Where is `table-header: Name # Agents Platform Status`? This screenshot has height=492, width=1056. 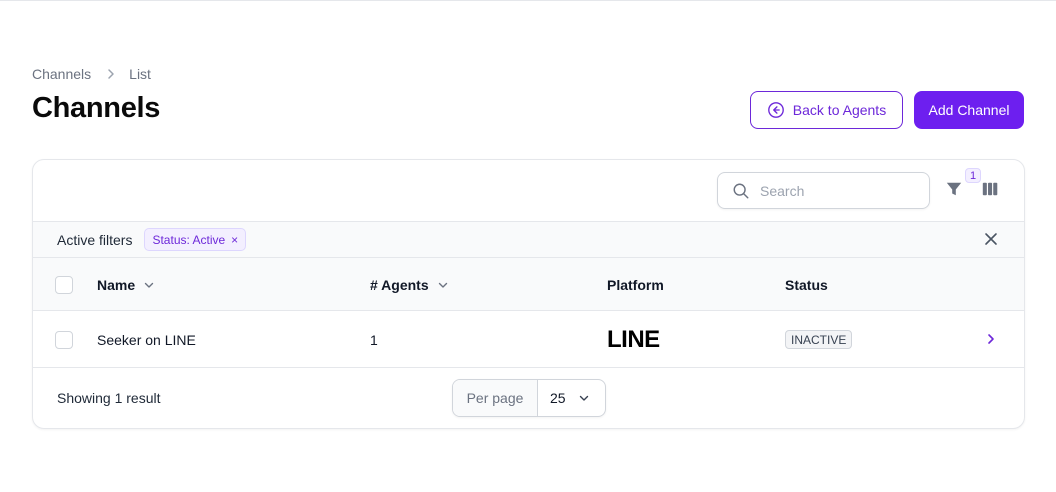
table-header: Name # Agents Platform Status is located at coordinates (528, 284).